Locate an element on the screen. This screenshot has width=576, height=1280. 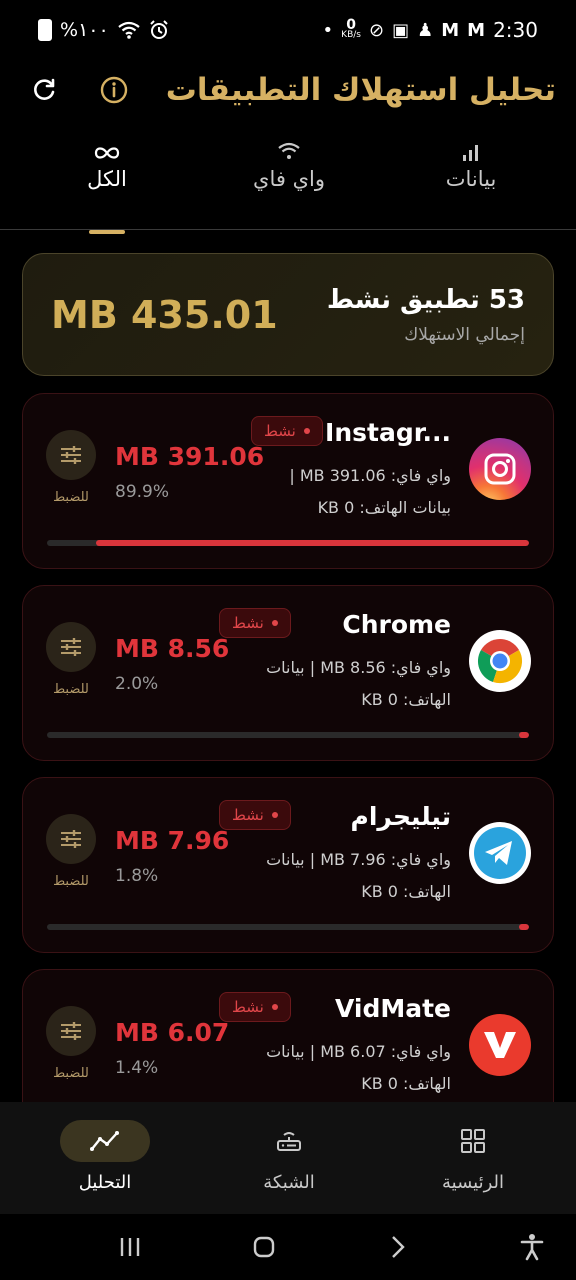
instagram-icon is located at coordinates (500, 469).